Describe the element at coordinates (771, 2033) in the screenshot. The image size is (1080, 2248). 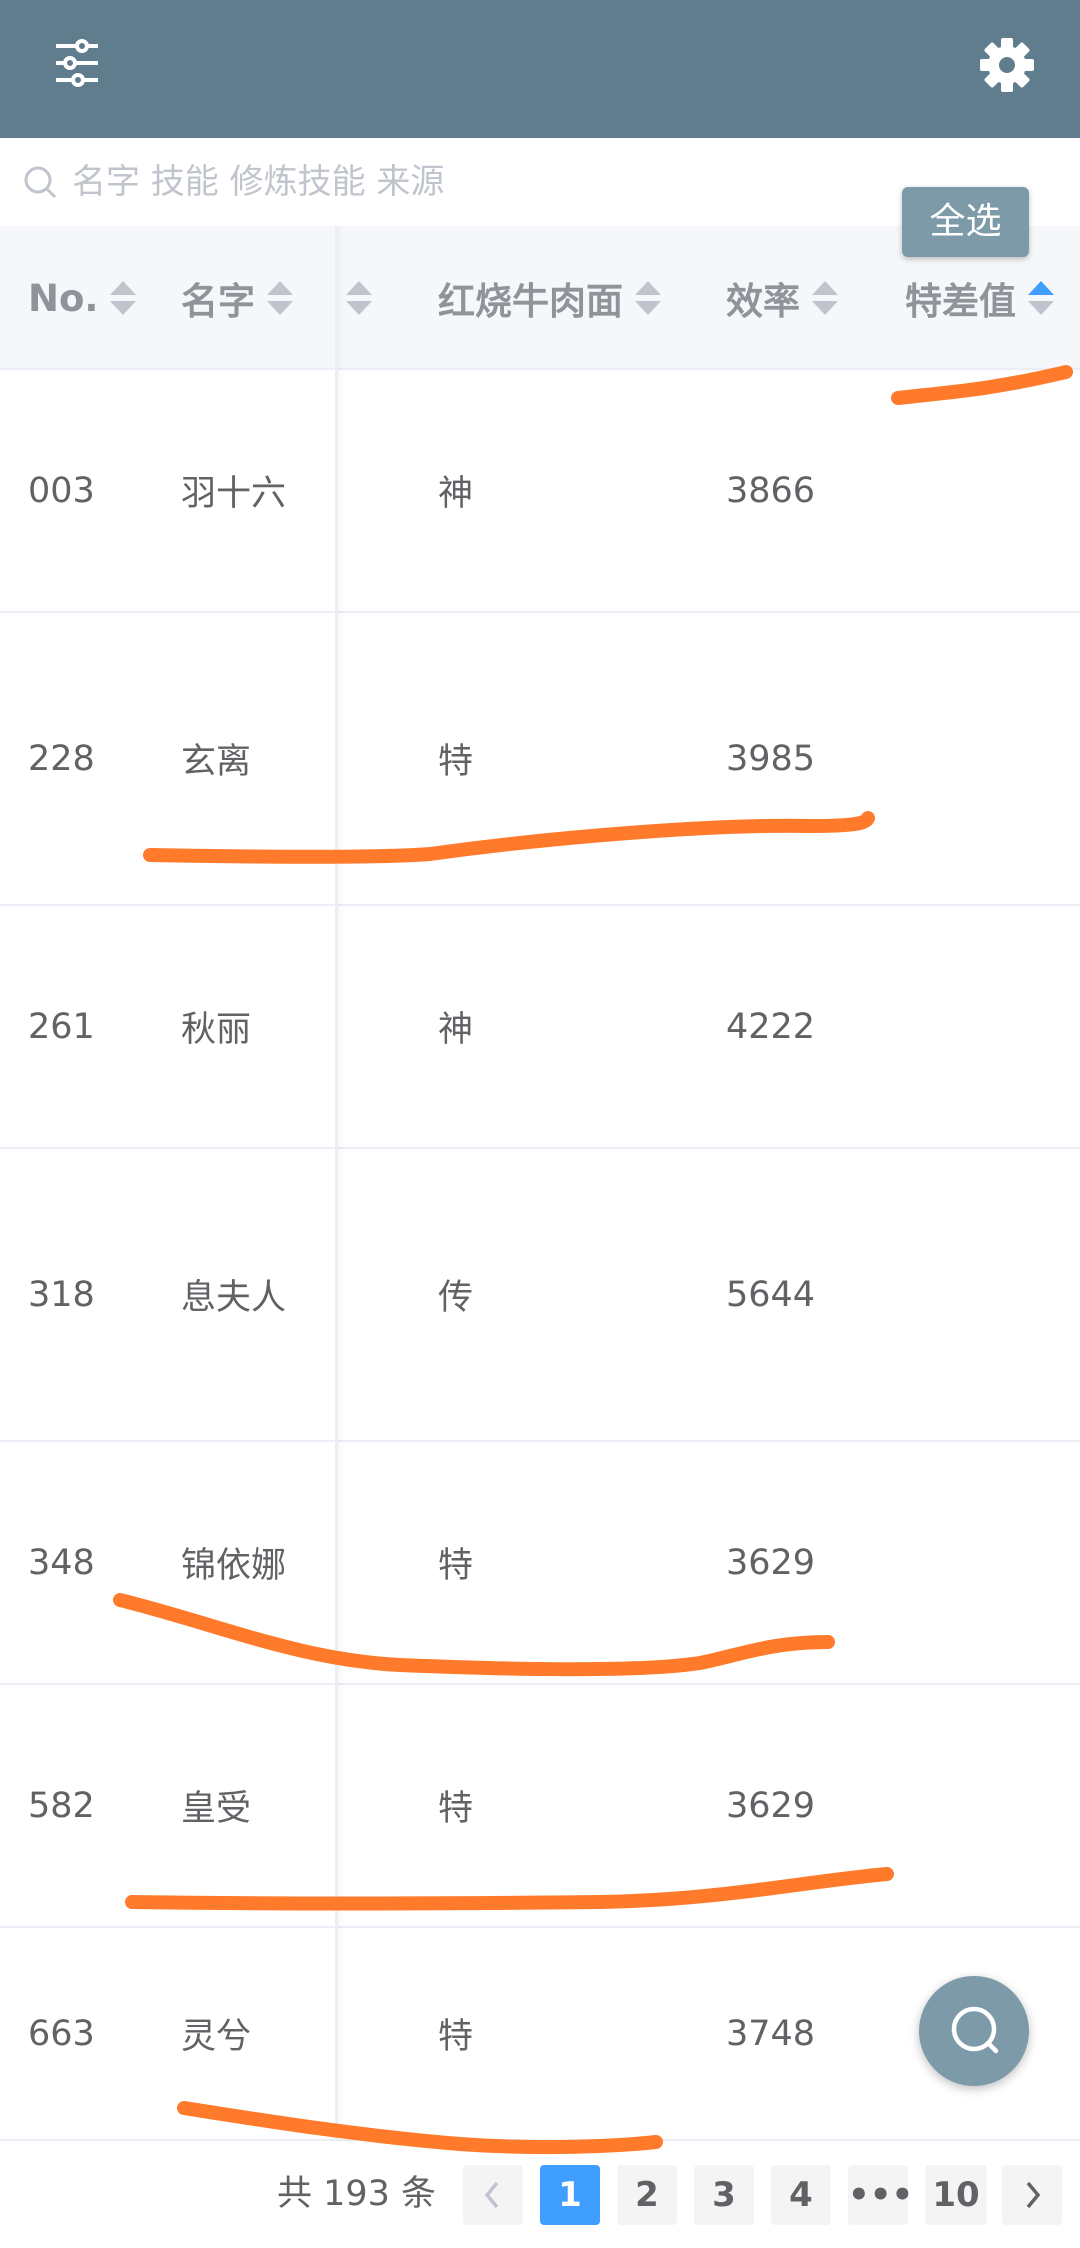
I see `cell-efficiency: 3748` at that location.